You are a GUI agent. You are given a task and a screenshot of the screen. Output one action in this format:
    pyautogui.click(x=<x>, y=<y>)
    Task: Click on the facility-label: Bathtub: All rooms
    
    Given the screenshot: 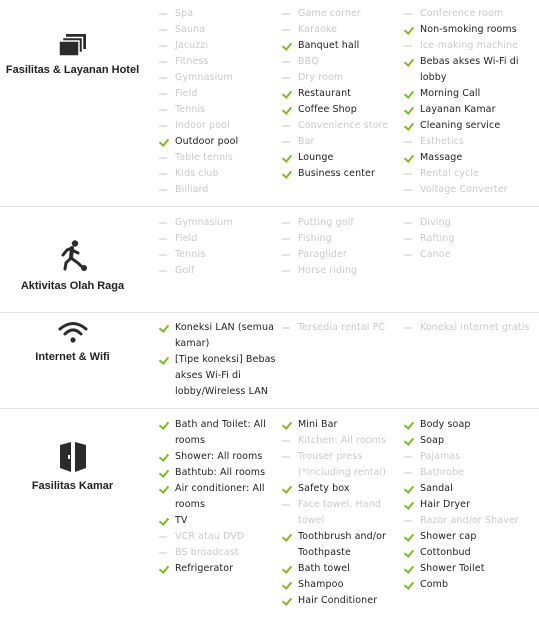 What is the action you would take?
    pyautogui.click(x=220, y=472)
    